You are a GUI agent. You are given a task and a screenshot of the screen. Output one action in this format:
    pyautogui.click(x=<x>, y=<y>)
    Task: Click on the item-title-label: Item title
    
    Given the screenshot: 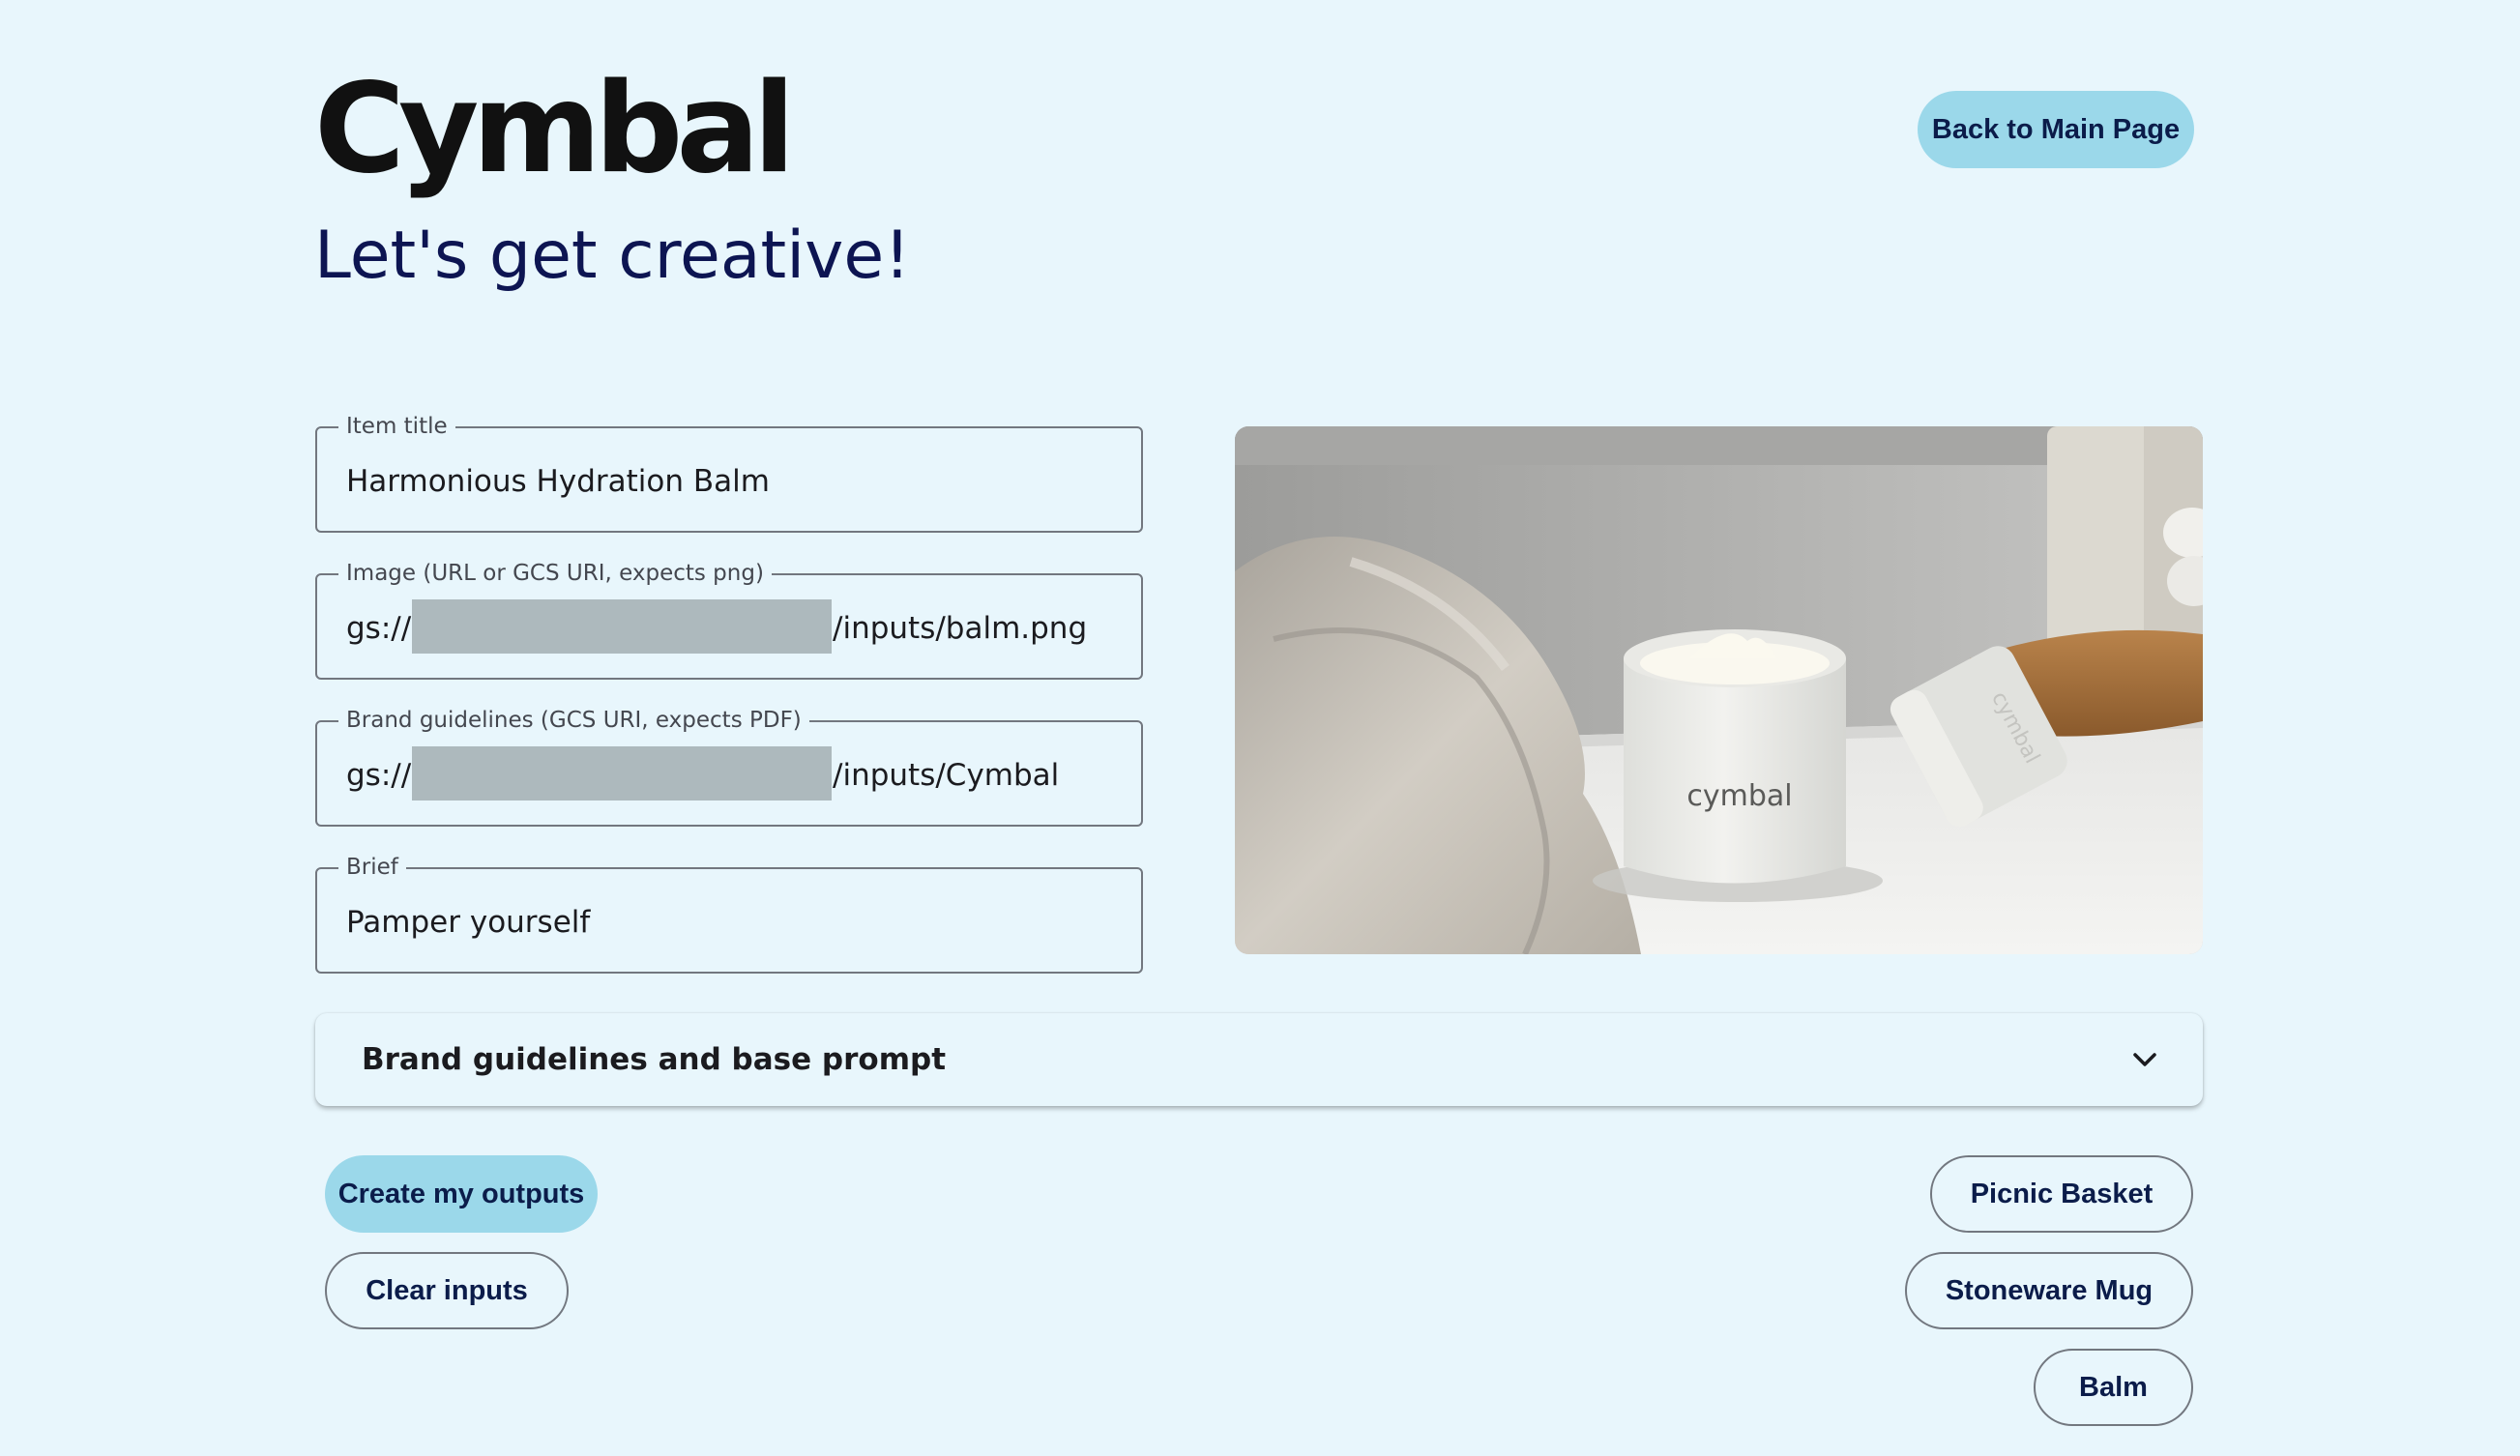 What is the action you would take?
    pyautogui.click(x=397, y=427)
    